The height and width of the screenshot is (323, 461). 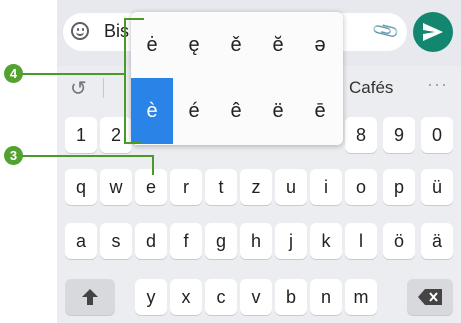 I want to click on key-g: g, so click(x=221, y=241).